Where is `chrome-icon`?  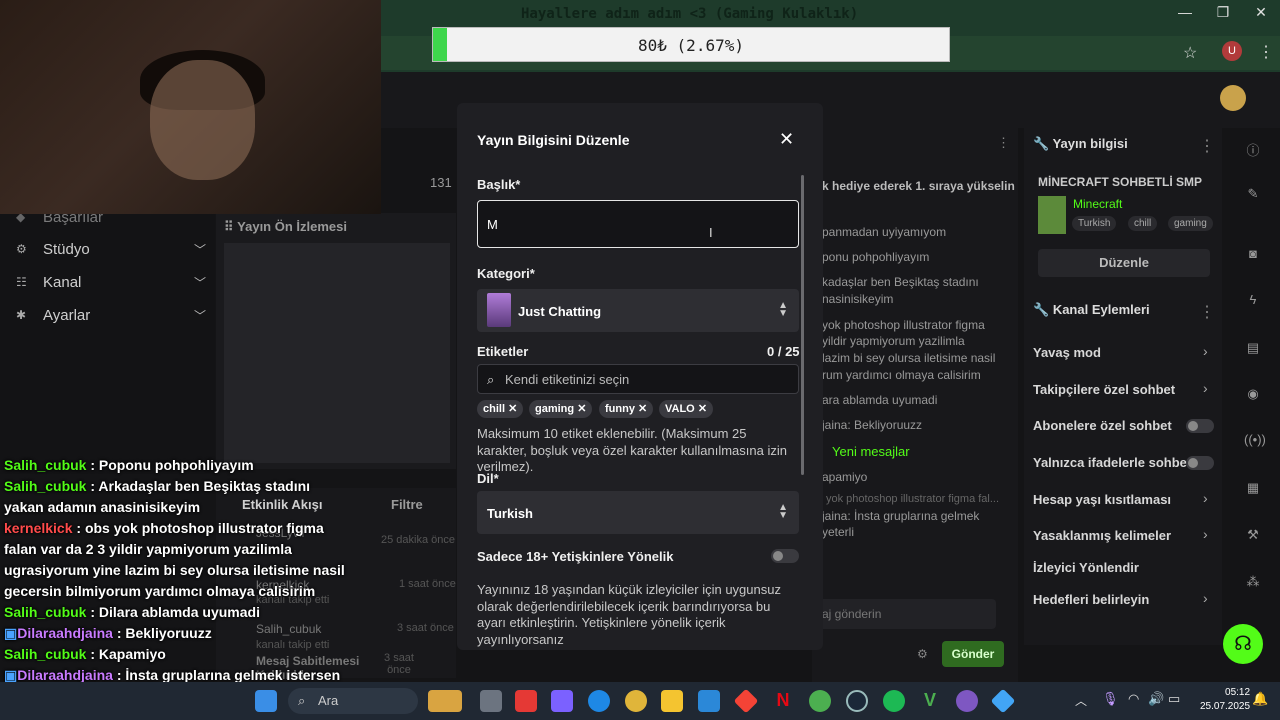
chrome-icon is located at coordinates (636, 701).